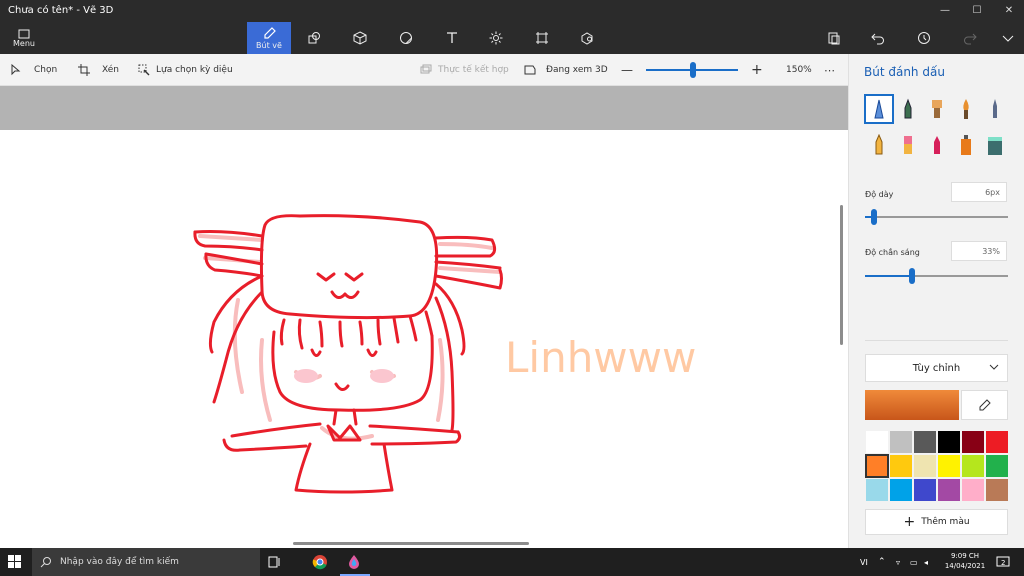 The height and width of the screenshot is (576, 1024). Describe the element at coordinates (1003, 562) in the screenshot. I see `notification-center-button: 2` at that location.